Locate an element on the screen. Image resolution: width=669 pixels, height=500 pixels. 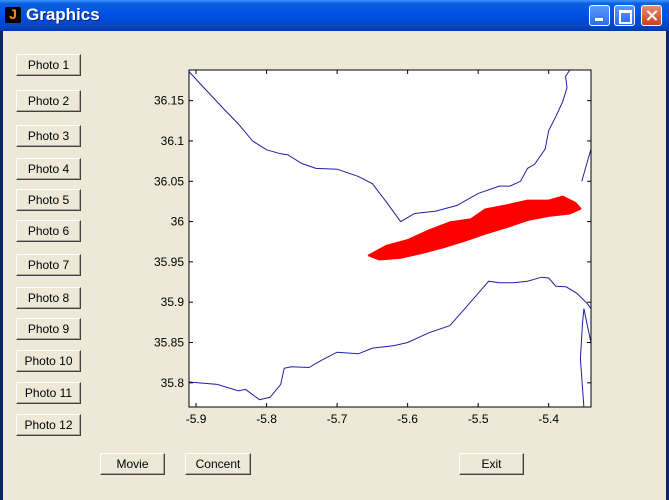
x-tick-label: -5.5 is located at coordinates (478, 419).